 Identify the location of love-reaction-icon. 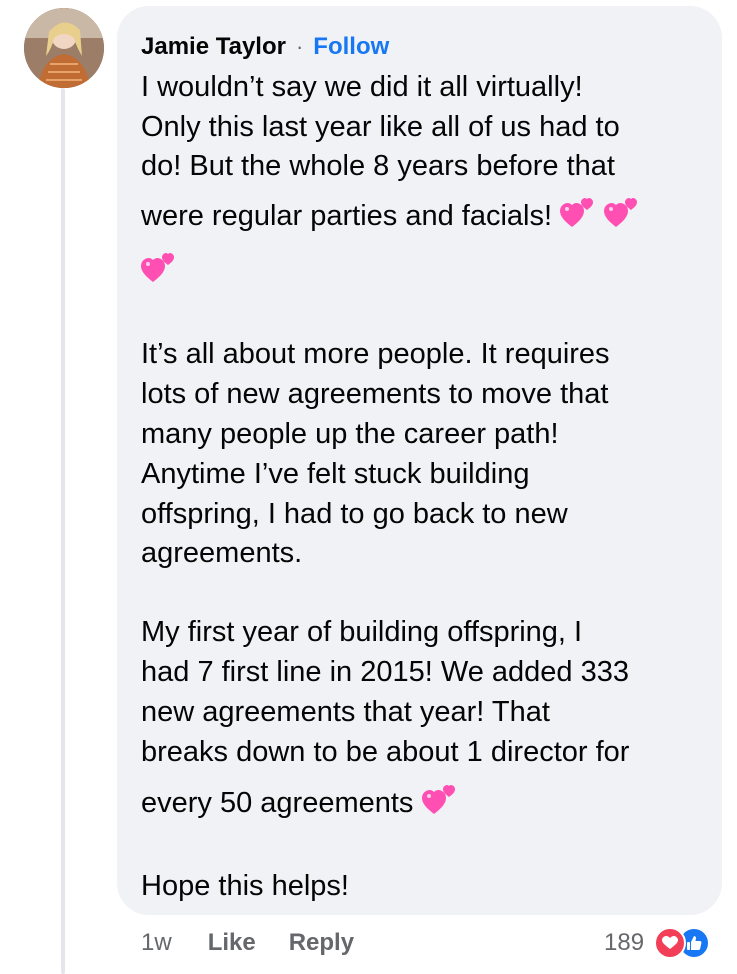
(670, 943).